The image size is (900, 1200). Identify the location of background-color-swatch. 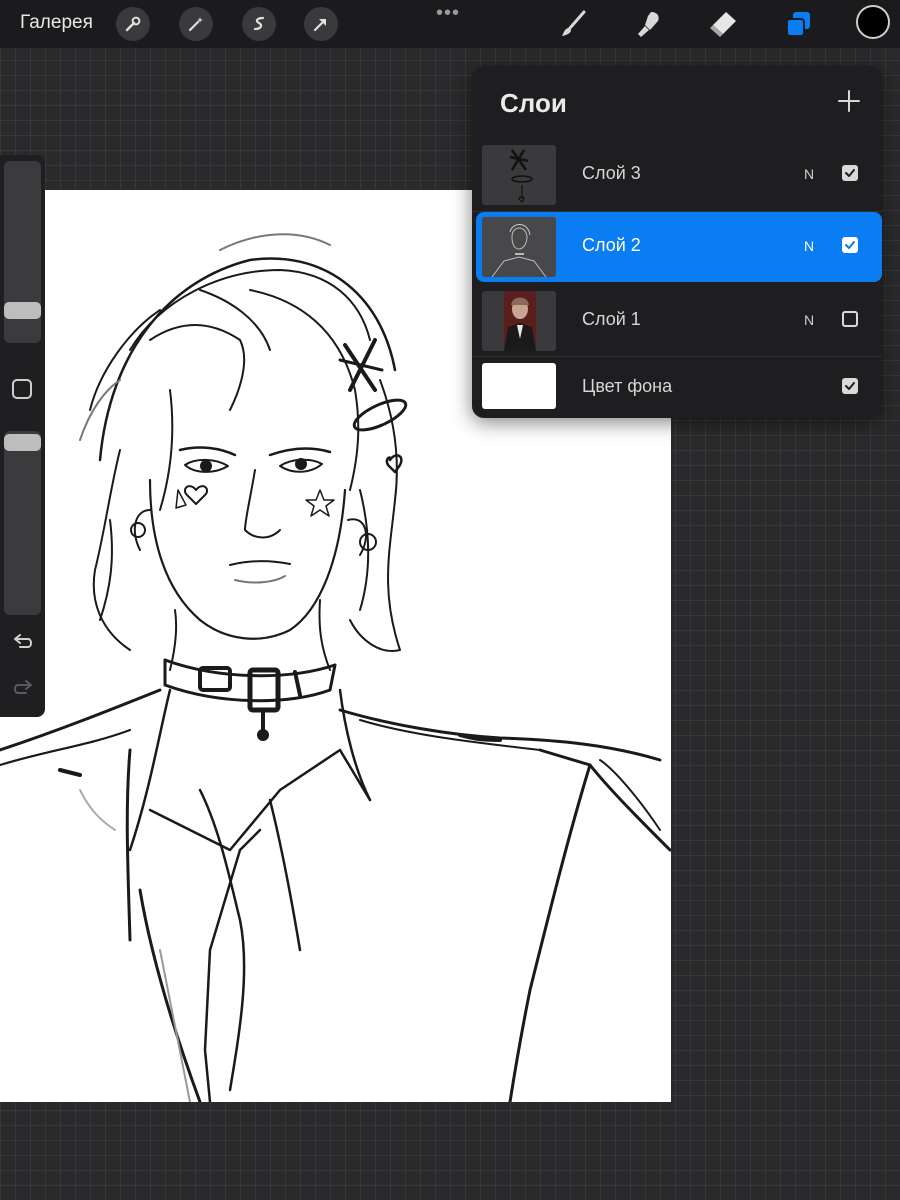
(519, 386).